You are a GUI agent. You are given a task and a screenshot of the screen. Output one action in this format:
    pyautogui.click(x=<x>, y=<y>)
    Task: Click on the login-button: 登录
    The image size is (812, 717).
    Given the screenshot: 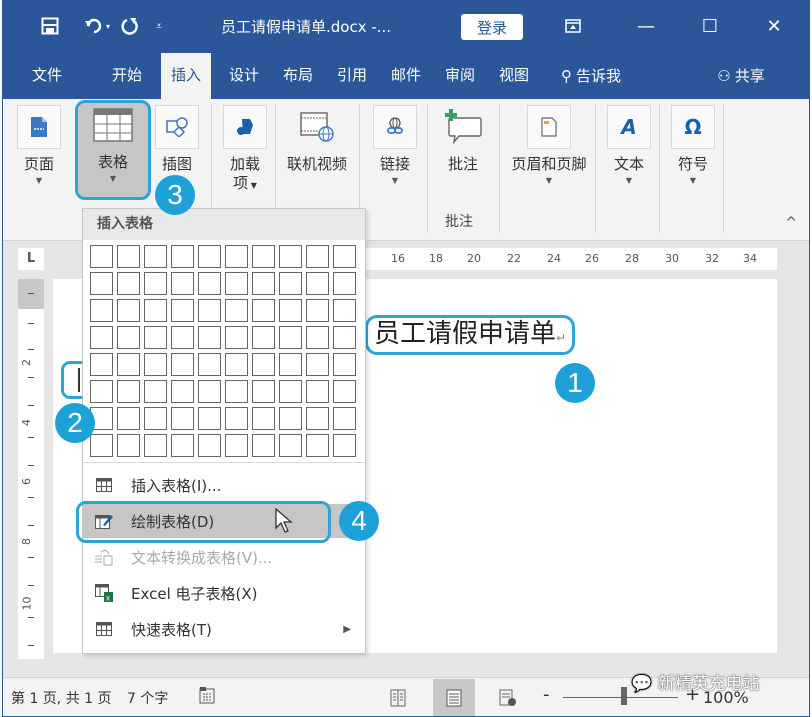 What is the action you would take?
    pyautogui.click(x=492, y=27)
    